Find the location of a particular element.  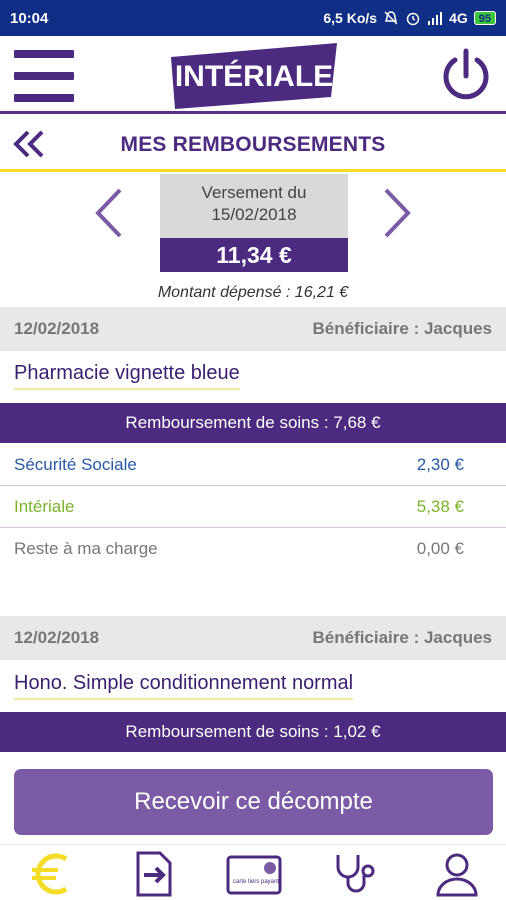

card-icon: carte tiers payant is located at coordinates (254, 874).